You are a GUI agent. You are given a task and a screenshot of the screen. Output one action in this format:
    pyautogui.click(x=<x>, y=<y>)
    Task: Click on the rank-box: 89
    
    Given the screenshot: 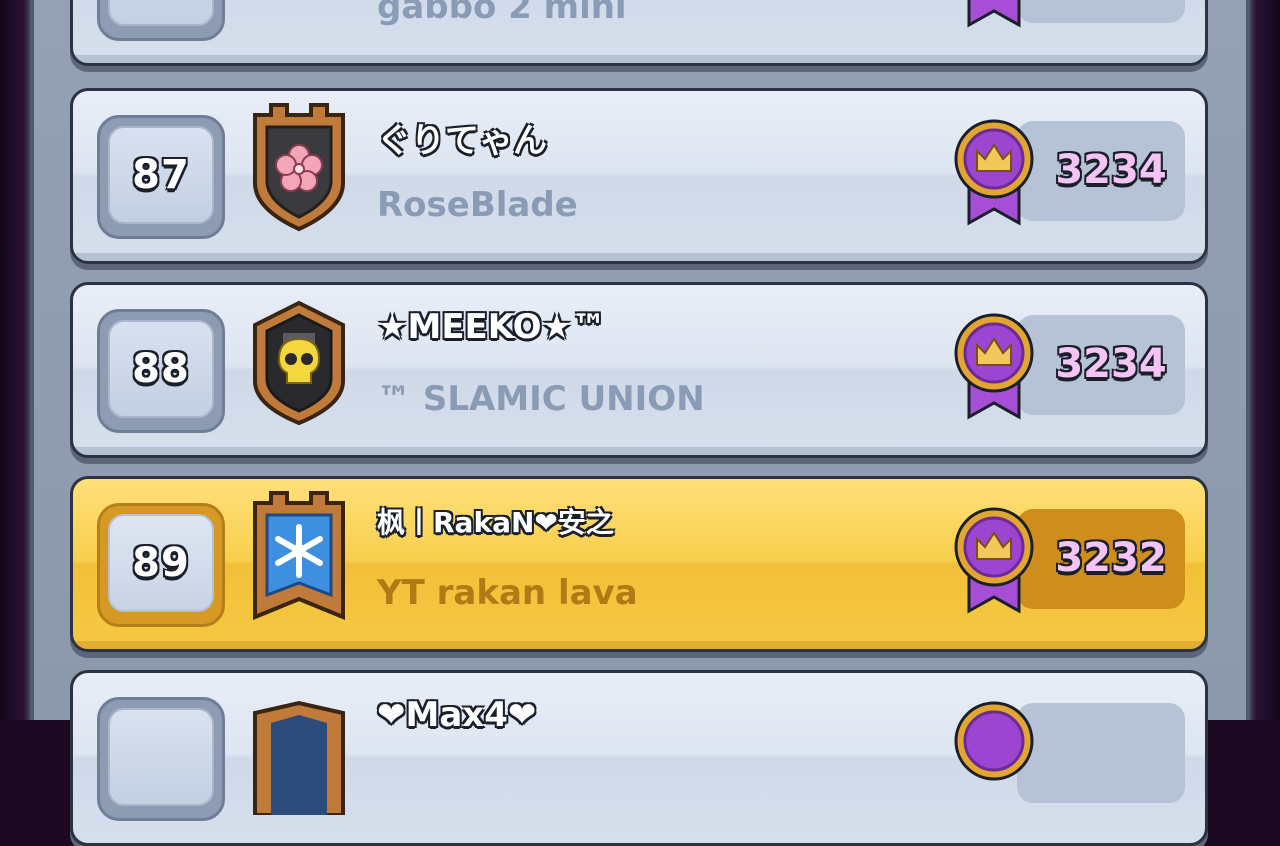 What is the action you would take?
    pyautogui.click(x=161, y=565)
    